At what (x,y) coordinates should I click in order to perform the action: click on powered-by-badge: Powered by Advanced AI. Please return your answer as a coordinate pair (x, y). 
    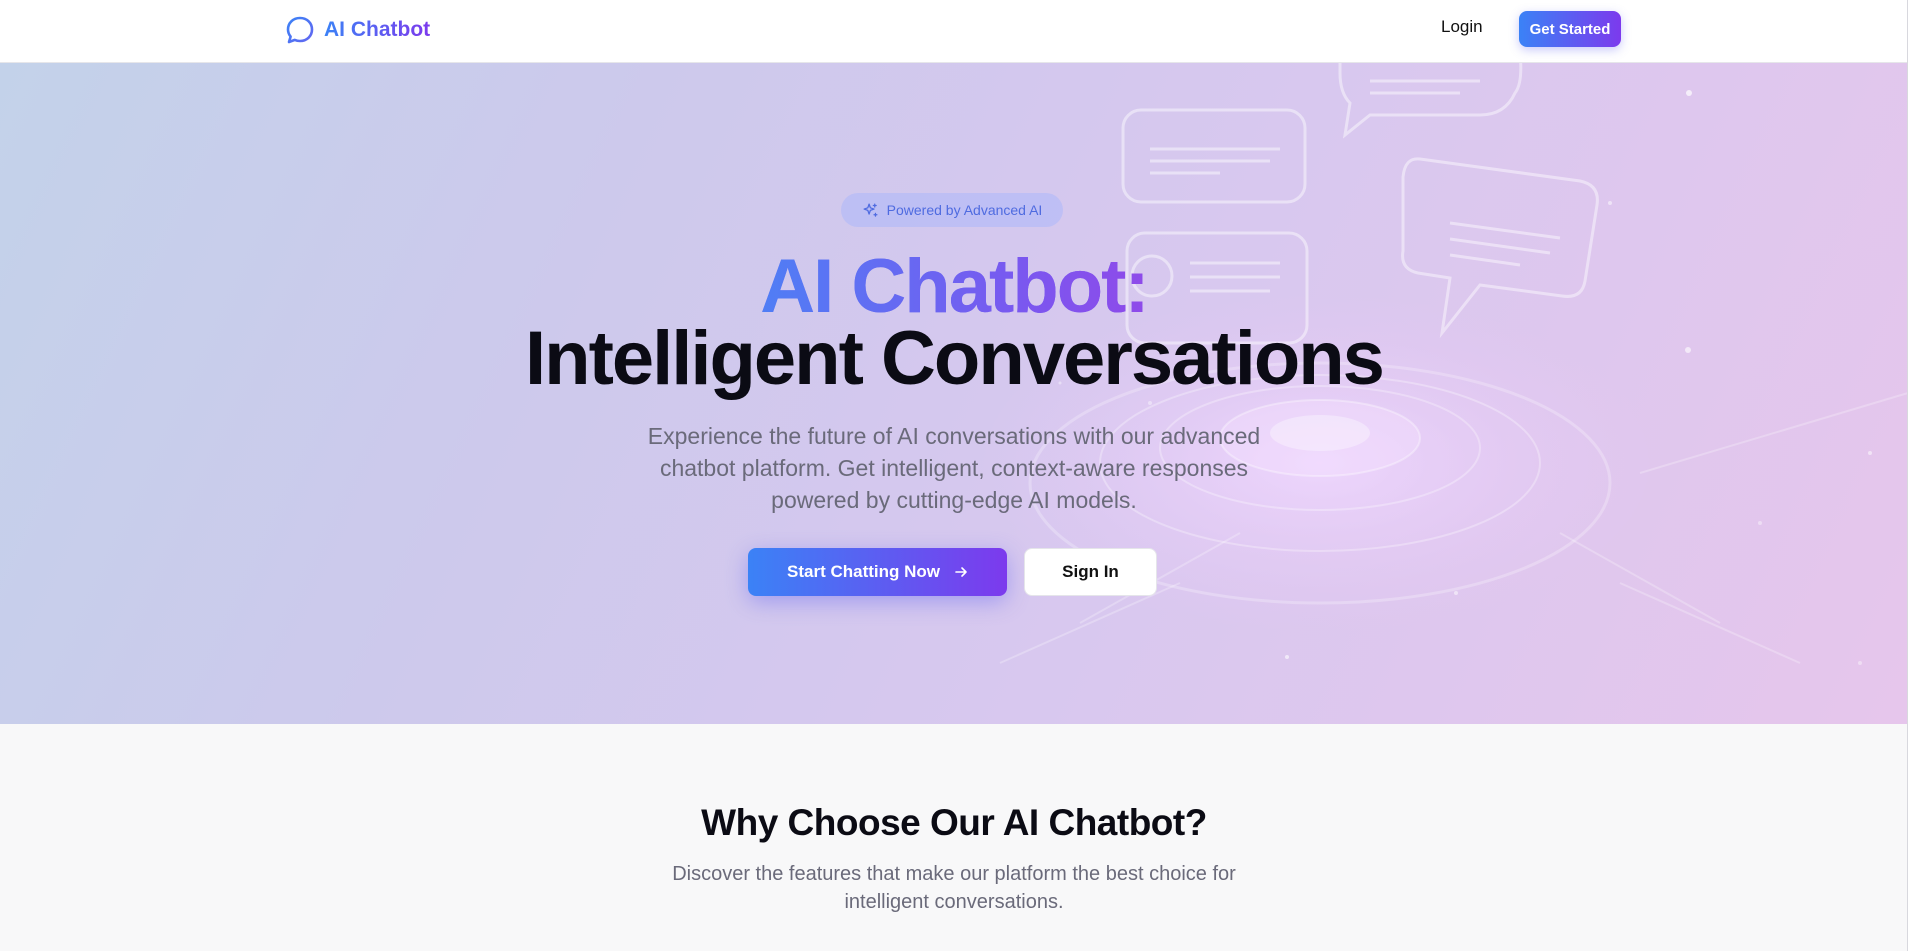
    Looking at the image, I should click on (952, 210).